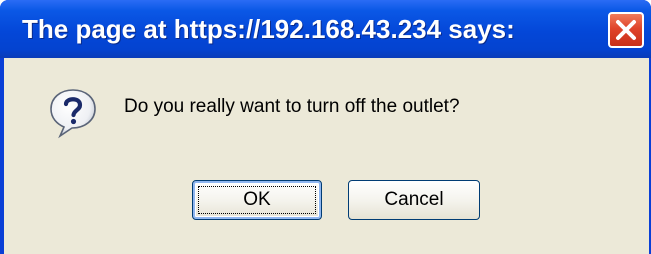 This screenshot has width=651, height=254. What do you see at coordinates (268, 29) in the screenshot?
I see `dialog-title: The page at https://192.168.43.234 says:` at bounding box center [268, 29].